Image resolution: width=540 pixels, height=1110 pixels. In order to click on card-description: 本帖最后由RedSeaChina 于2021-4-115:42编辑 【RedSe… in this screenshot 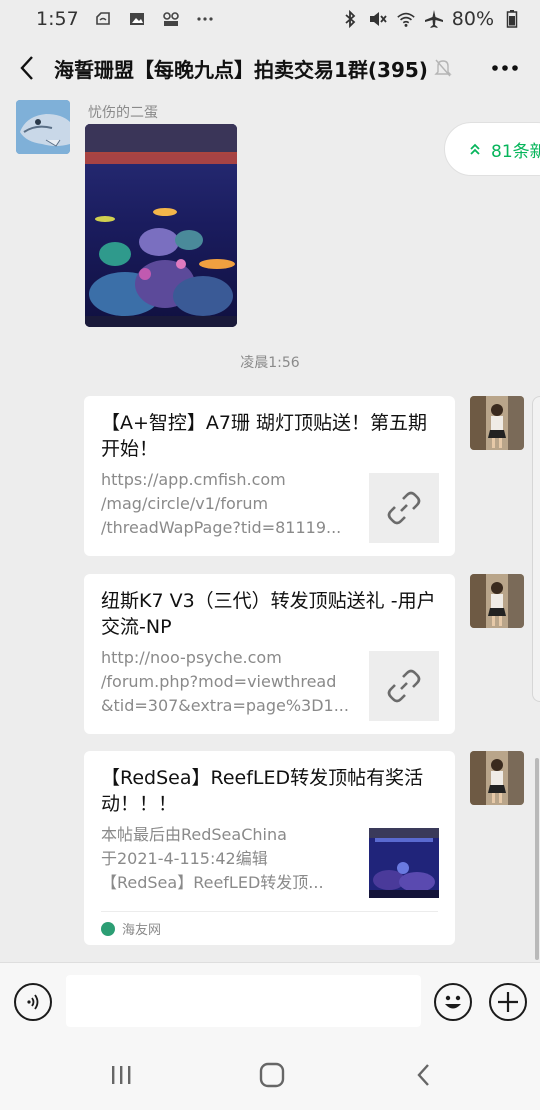, I will do `click(212, 858)`.